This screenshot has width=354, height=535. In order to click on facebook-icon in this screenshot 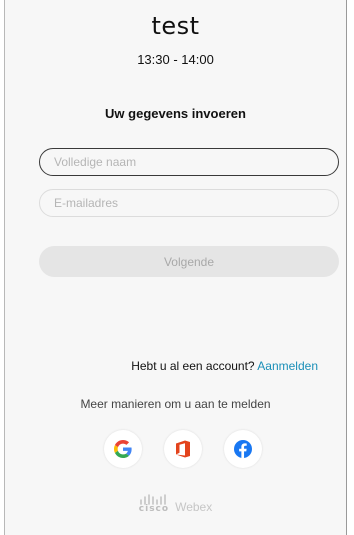, I will do `click(243, 449)`.